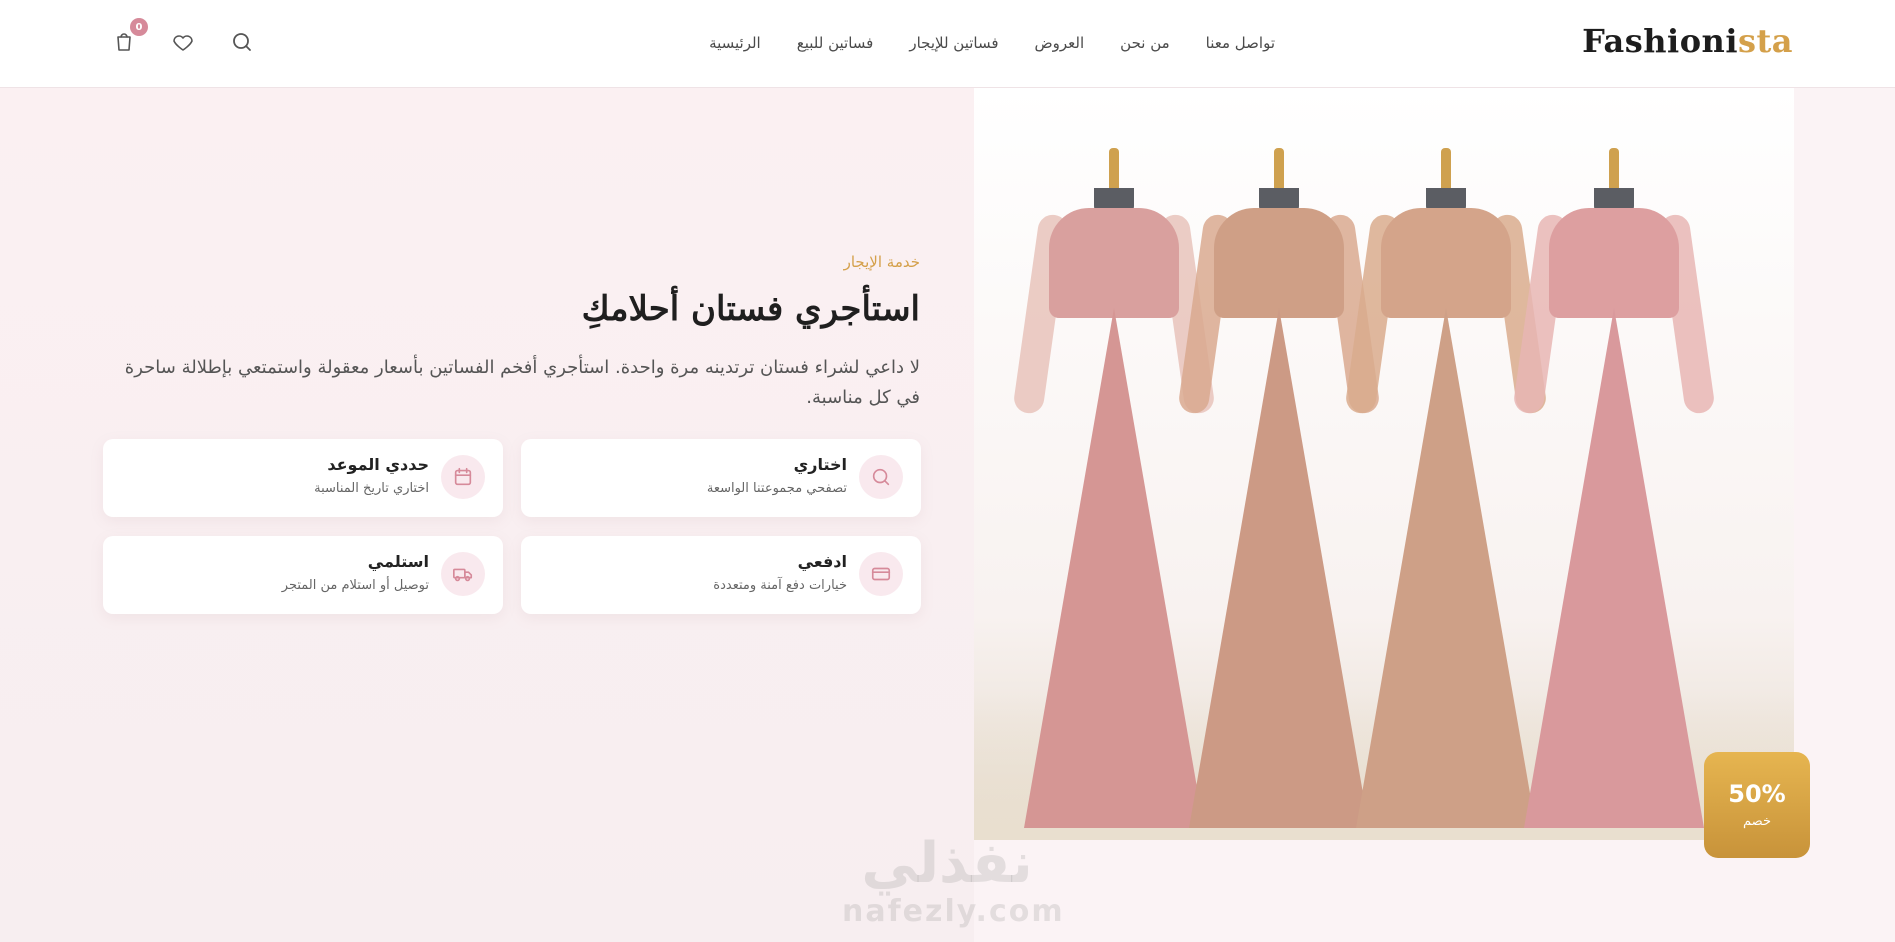  I want to click on step-description: تصفحي مجموعتنا الواسعة, so click(776, 488).